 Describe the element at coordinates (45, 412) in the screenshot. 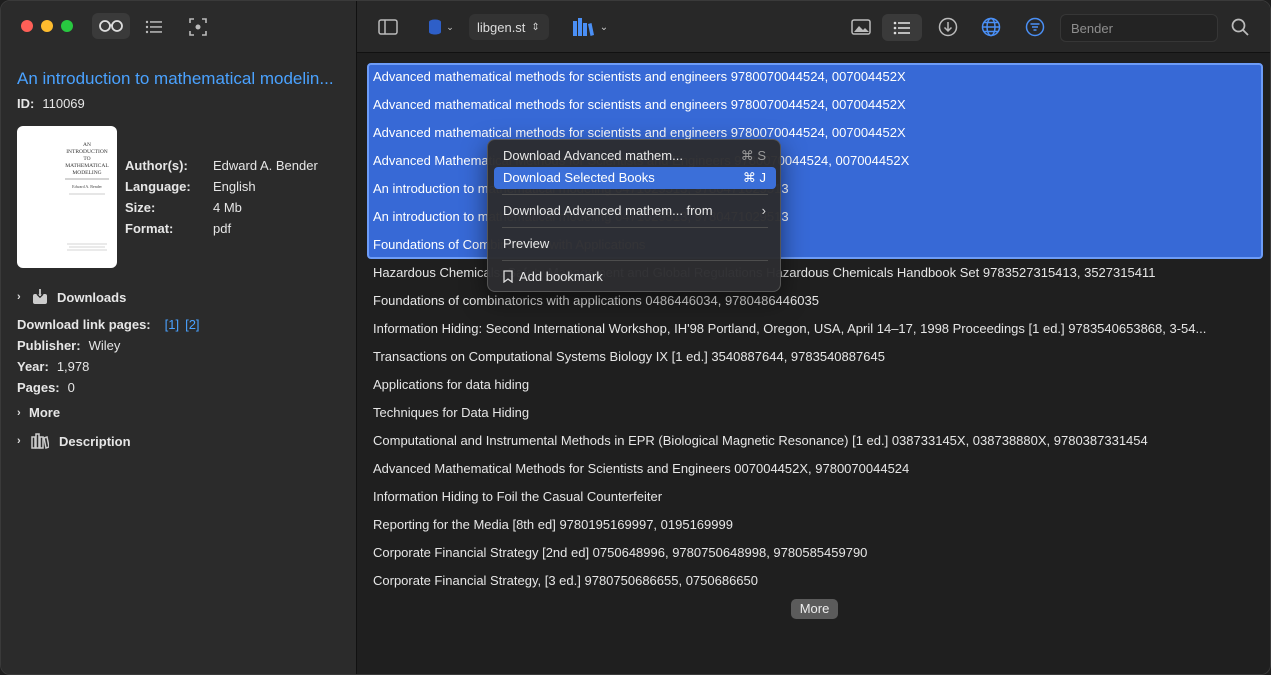

I see `more-label: More` at that location.